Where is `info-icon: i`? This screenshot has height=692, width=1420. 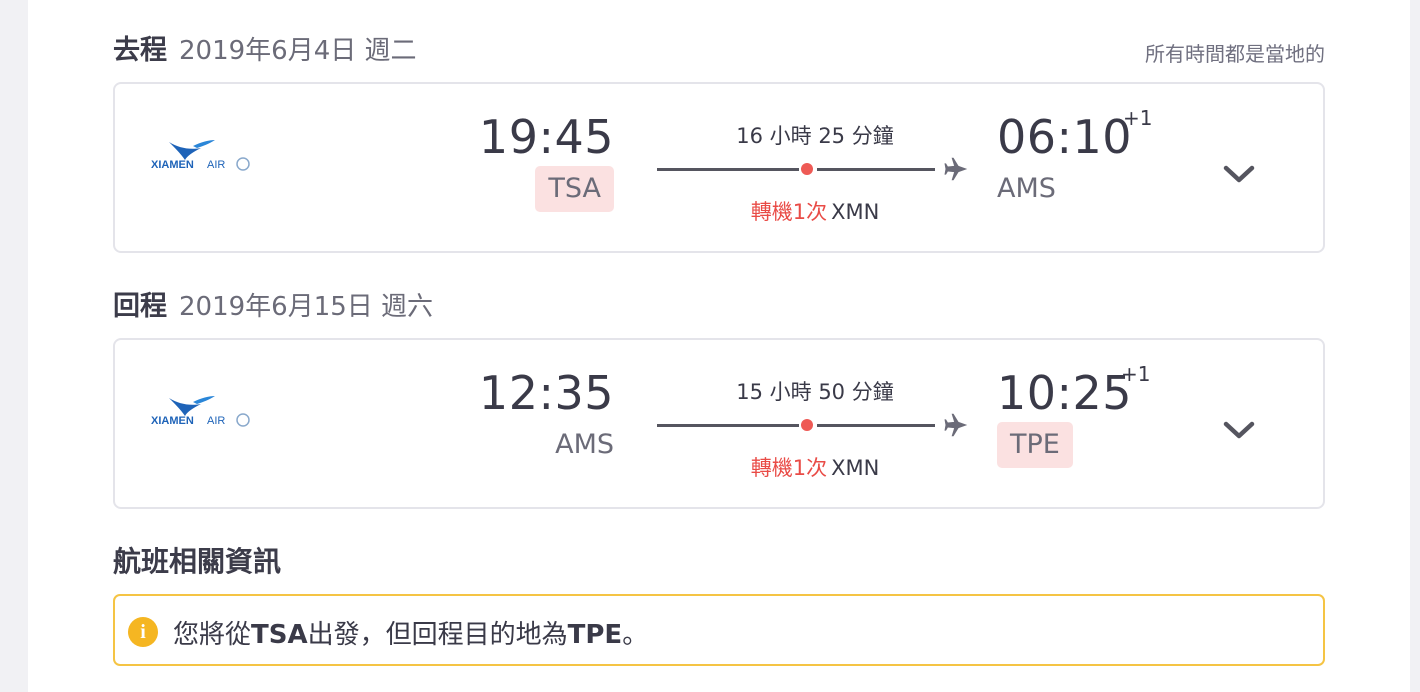 info-icon: i is located at coordinates (143, 632).